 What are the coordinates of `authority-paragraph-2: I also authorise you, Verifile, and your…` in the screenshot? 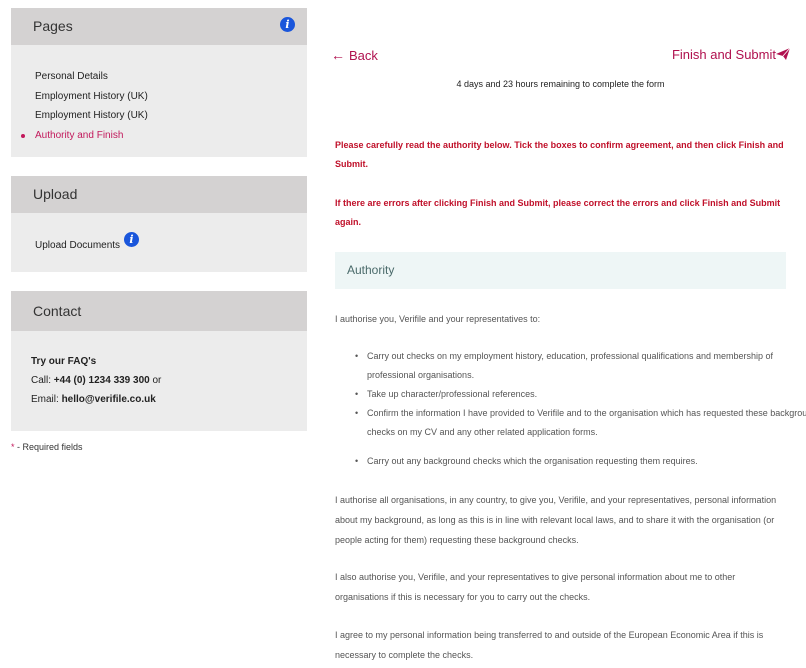 It's located at (535, 587).